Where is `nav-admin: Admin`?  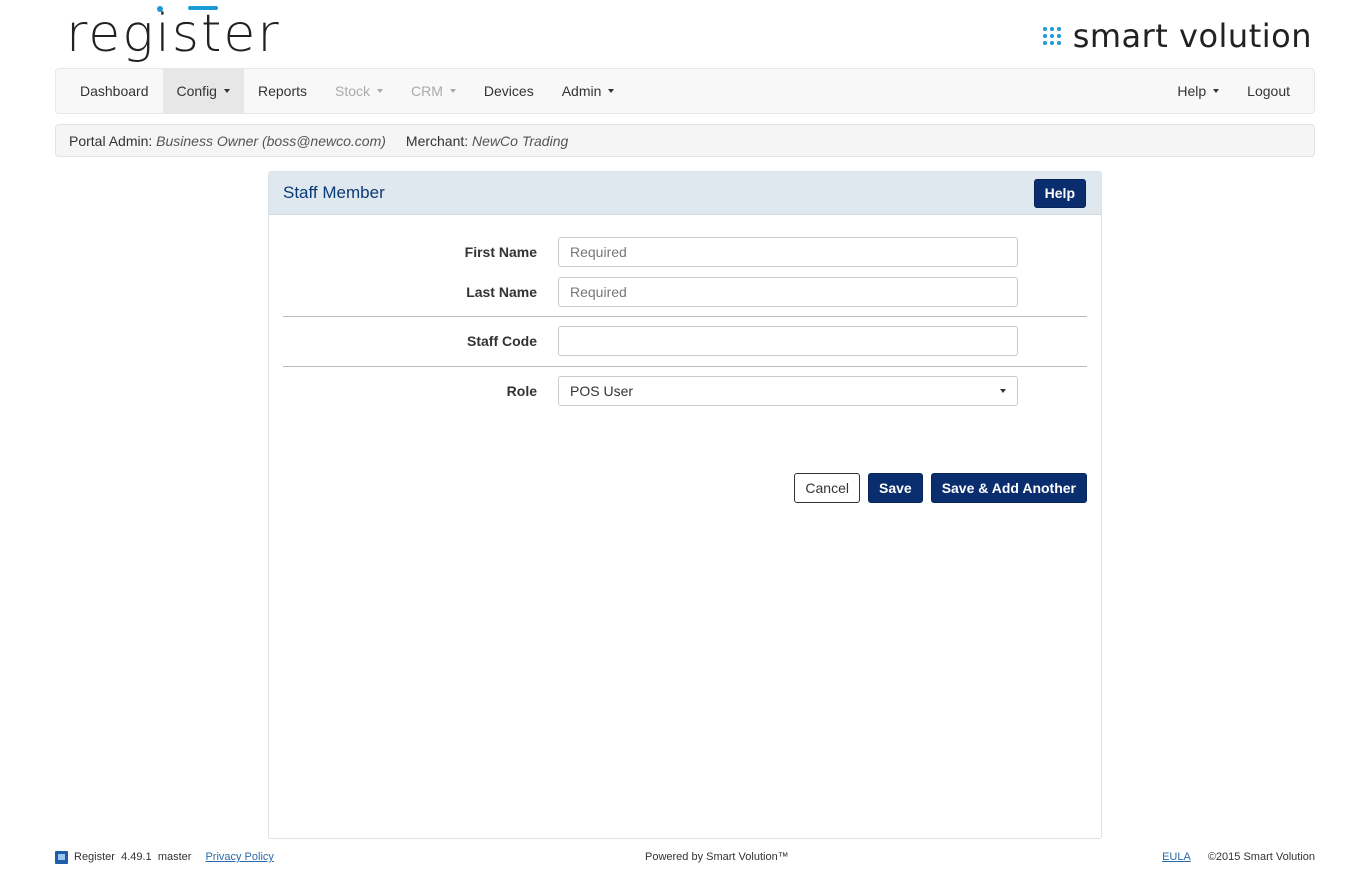
nav-admin: Admin is located at coordinates (588, 91).